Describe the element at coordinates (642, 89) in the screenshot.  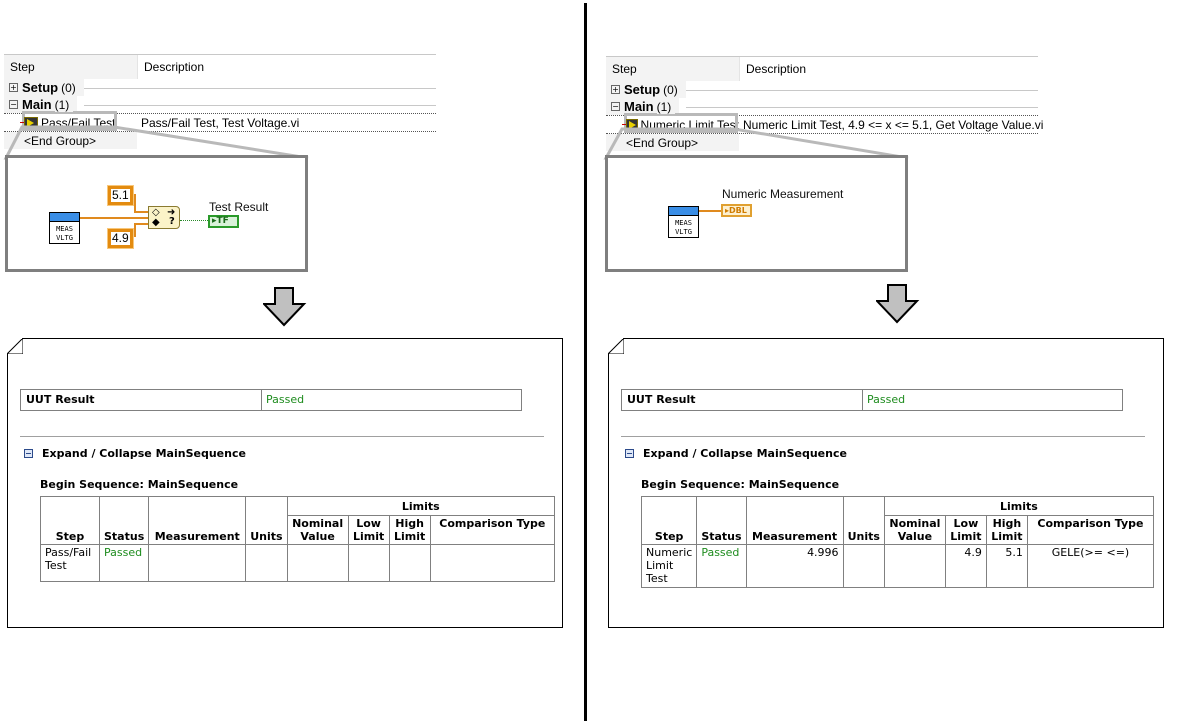
I see `group-name: Setup` at that location.